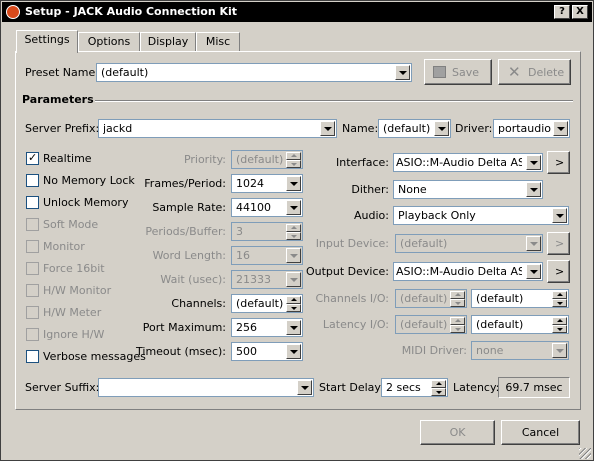  I want to click on latency-io-in-spin: (default), so click(431, 324).